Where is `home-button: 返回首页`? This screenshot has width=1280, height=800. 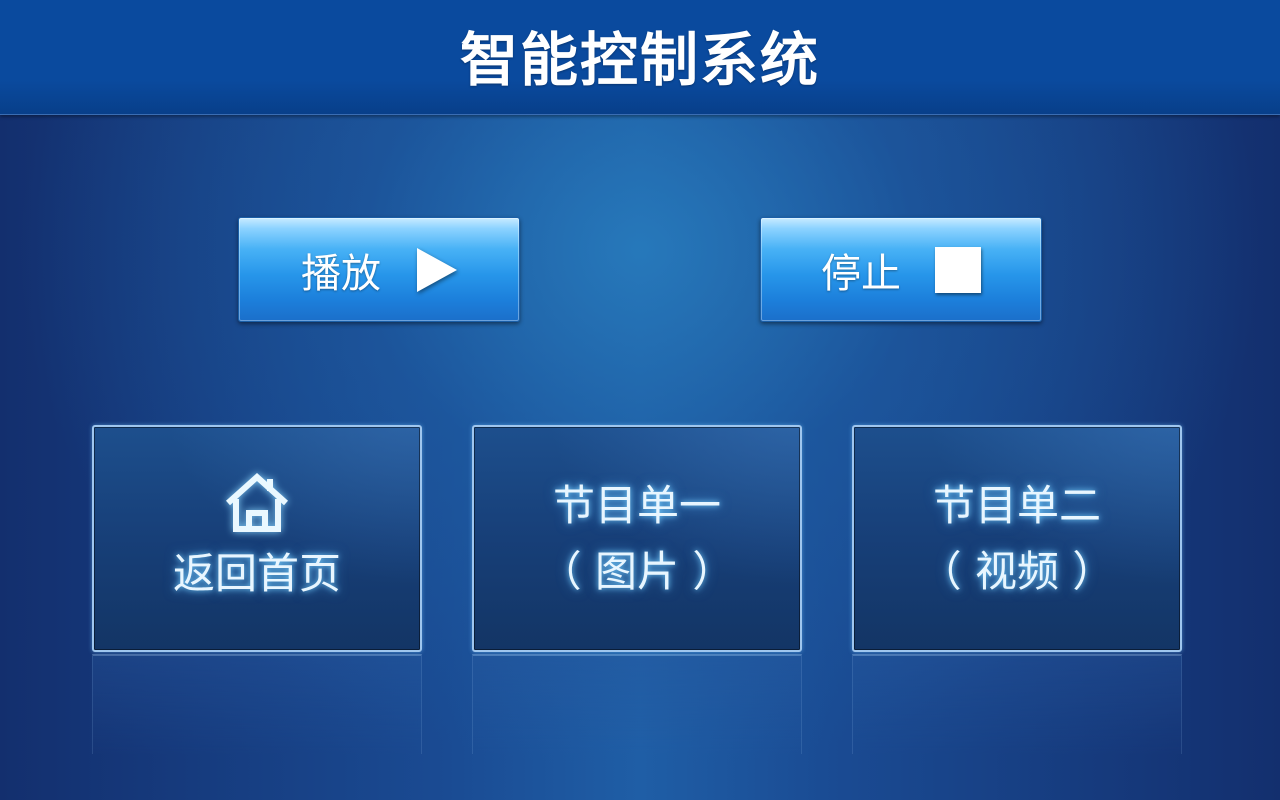
home-button: 返回首页 is located at coordinates (257, 538).